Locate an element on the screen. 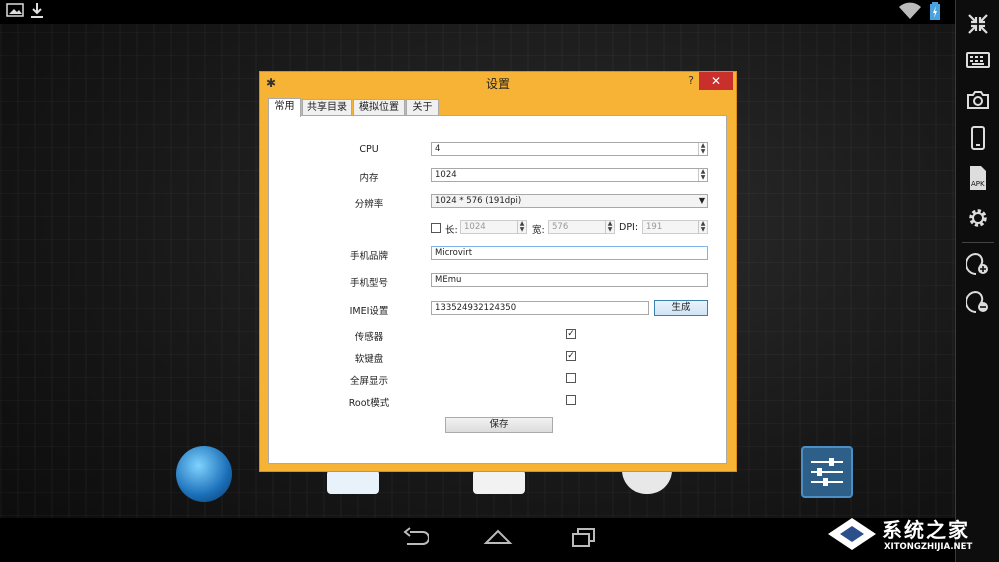 This screenshot has width=999, height=562. camera-icon is located at coordinates (977, 100).